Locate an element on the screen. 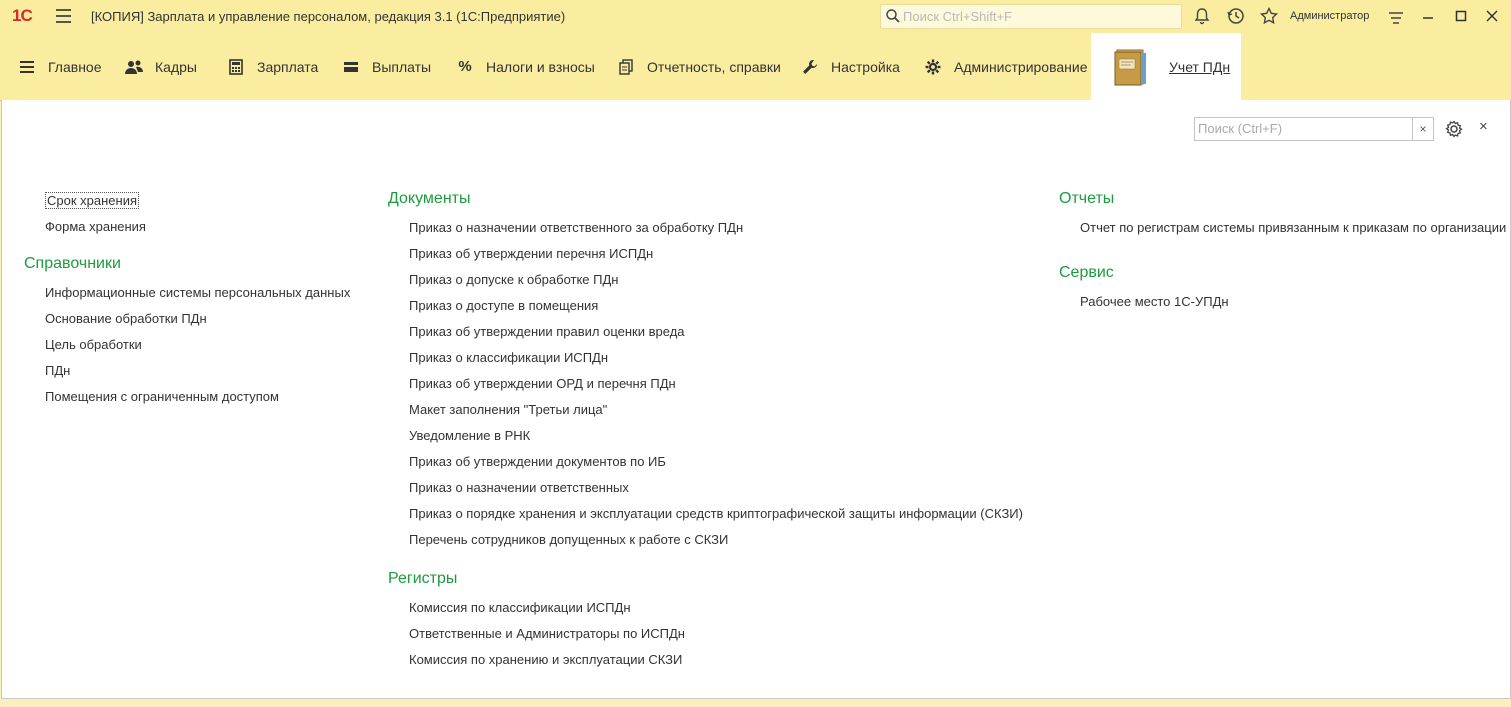  link-reference: ПДн is located at coordinates (187, 374).